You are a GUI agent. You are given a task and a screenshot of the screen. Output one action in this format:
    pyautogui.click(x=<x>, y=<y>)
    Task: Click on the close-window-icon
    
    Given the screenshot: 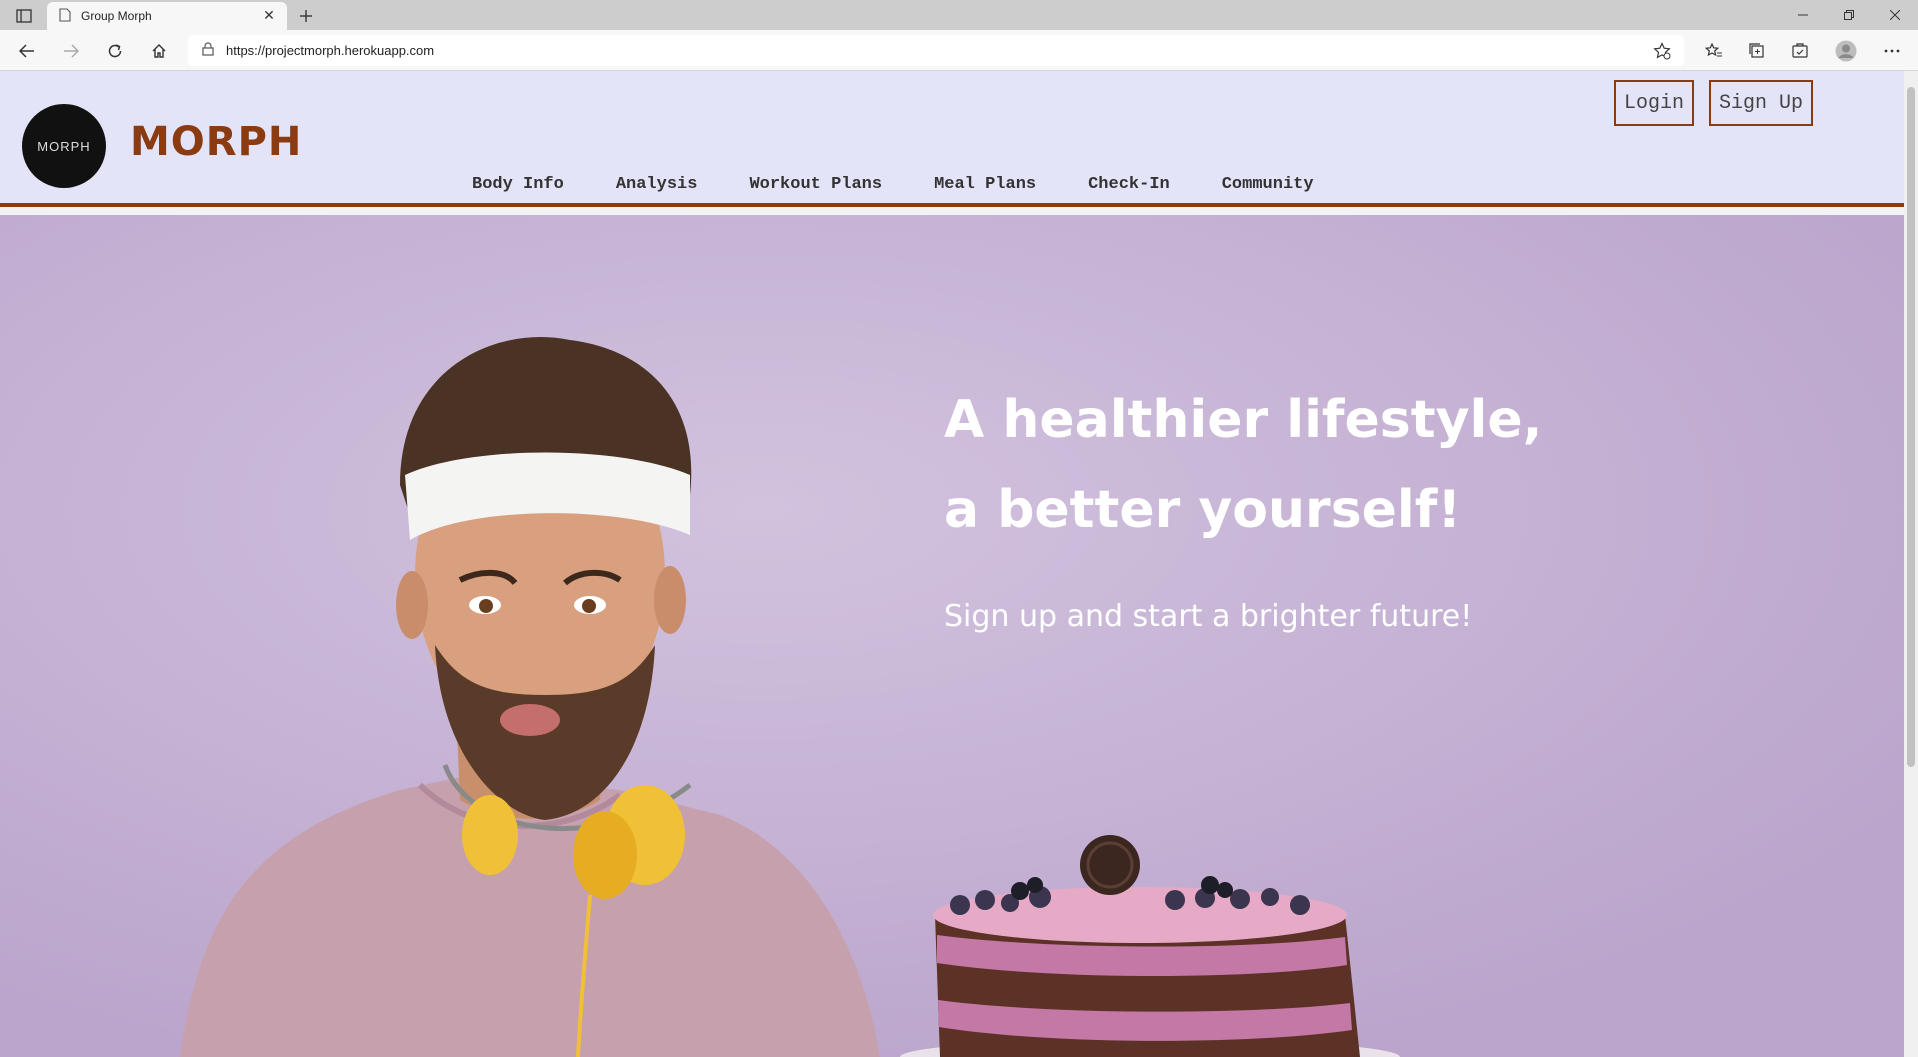 What is the action you would take?
    pyautogui.click(x=1895, y=15)
    